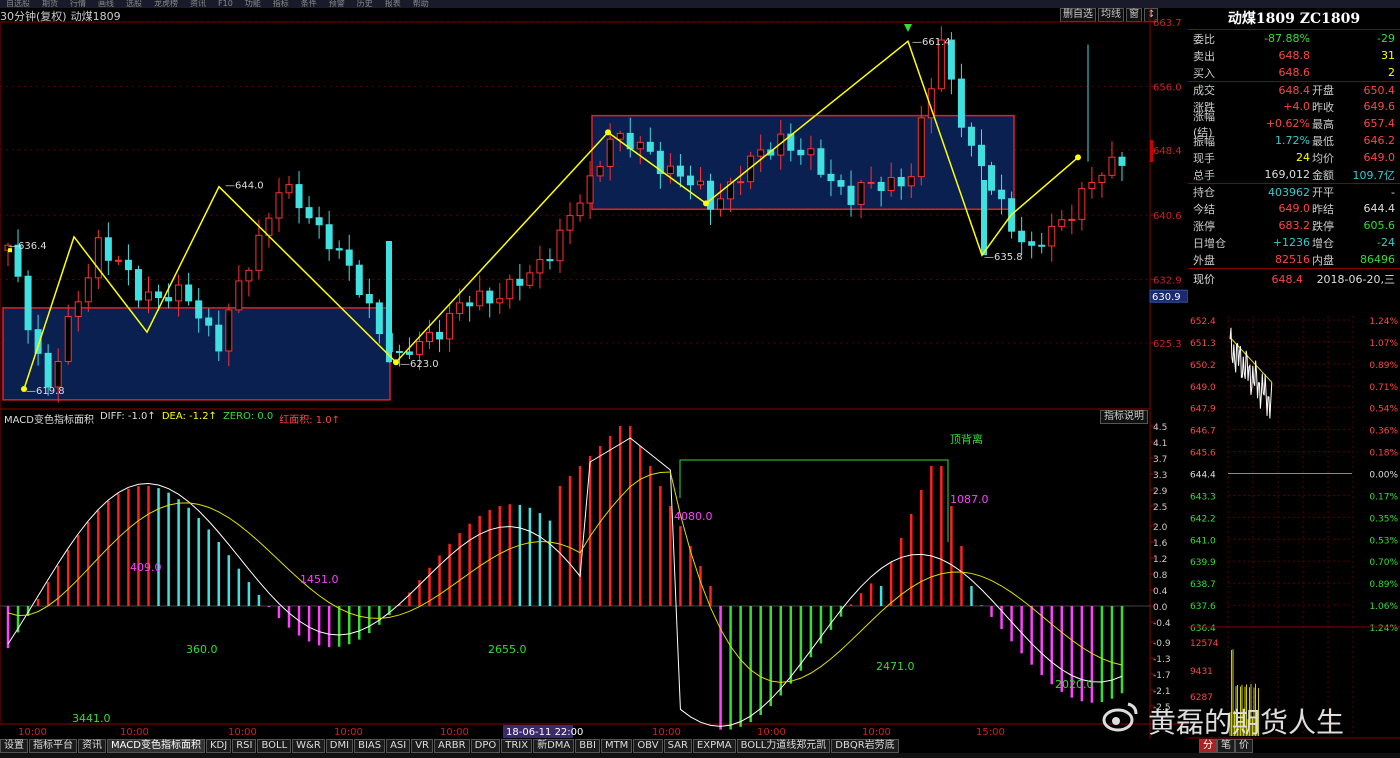 The height and width of the screenshot is (758, 1400). What do you see at coordinates (244, 746) in the screenshot?
I see `indicator-tab: RSI` at bounding box center [244, 746].